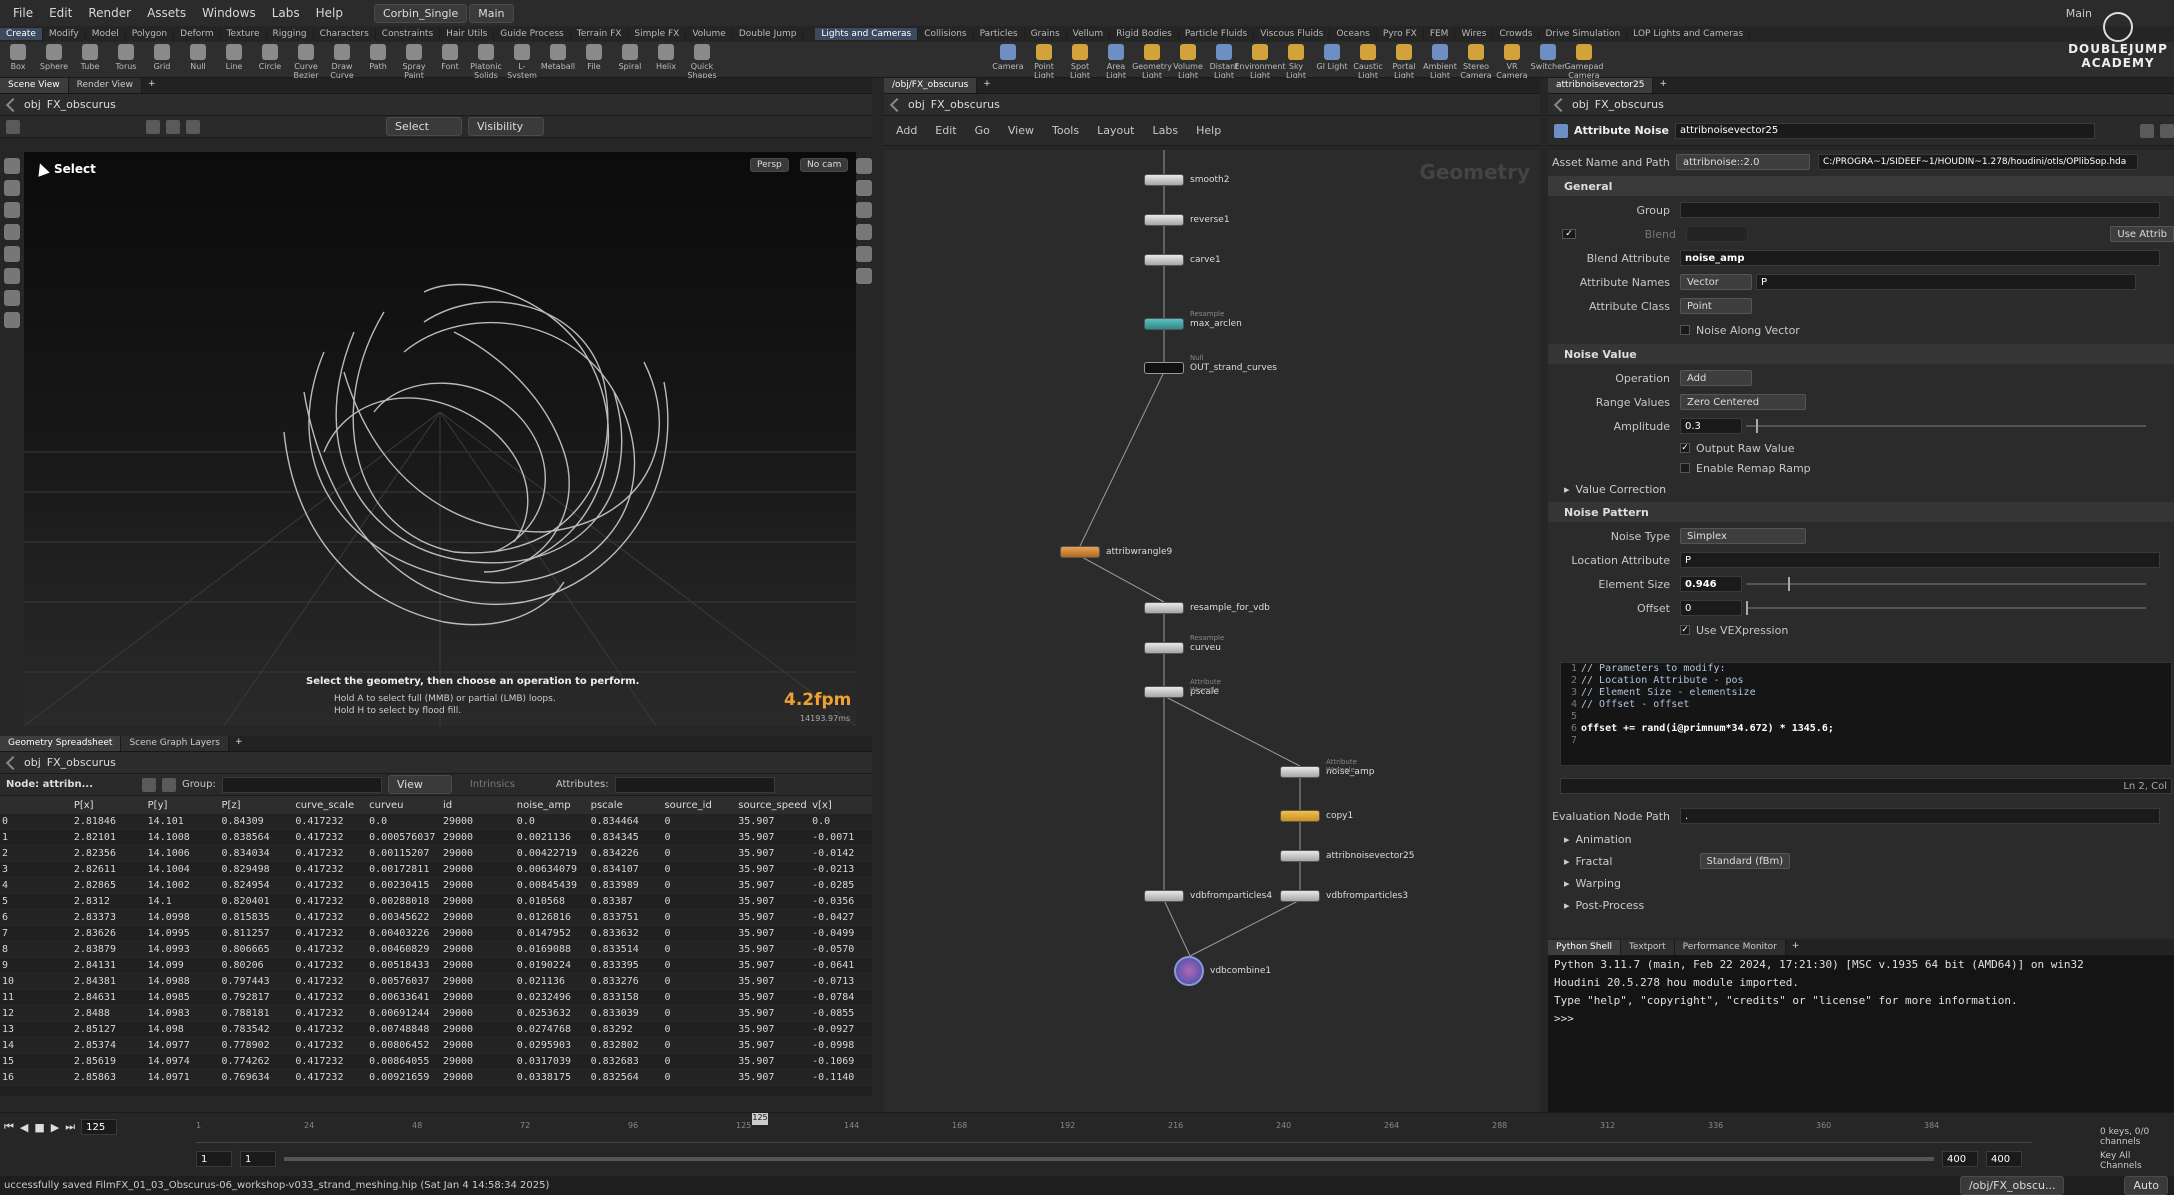  I want to click on node-max_arclen: max_arclen Resample, so click(1193, 320).